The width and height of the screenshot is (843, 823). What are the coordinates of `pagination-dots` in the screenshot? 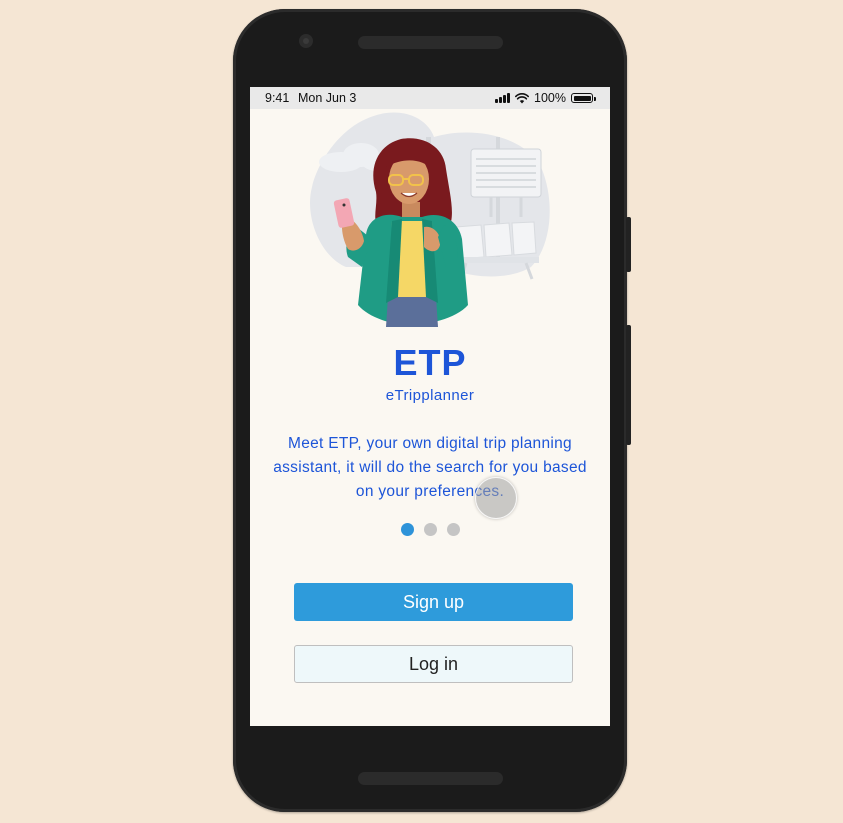 It's located at (430, 529).